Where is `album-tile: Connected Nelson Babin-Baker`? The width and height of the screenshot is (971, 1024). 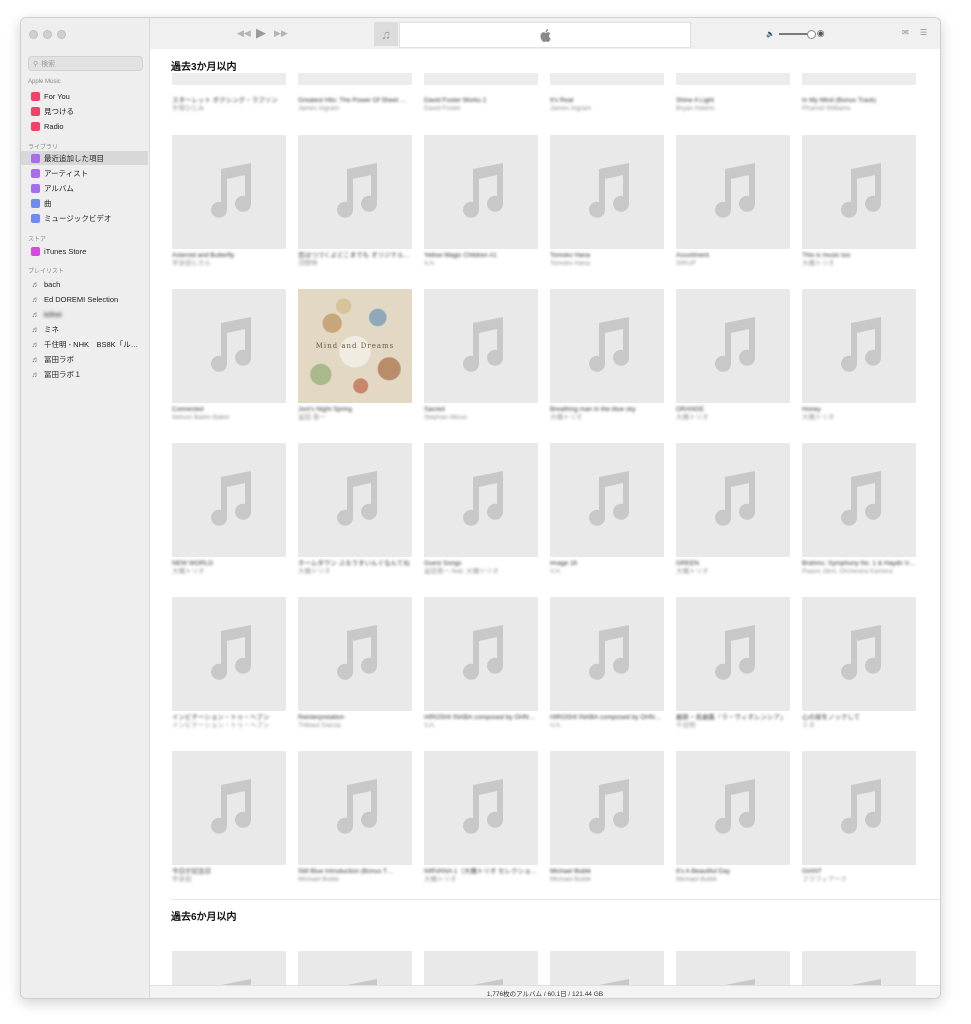 album-tile: Connected Nelson Babin-Baker is located at coordinates (229, 355).